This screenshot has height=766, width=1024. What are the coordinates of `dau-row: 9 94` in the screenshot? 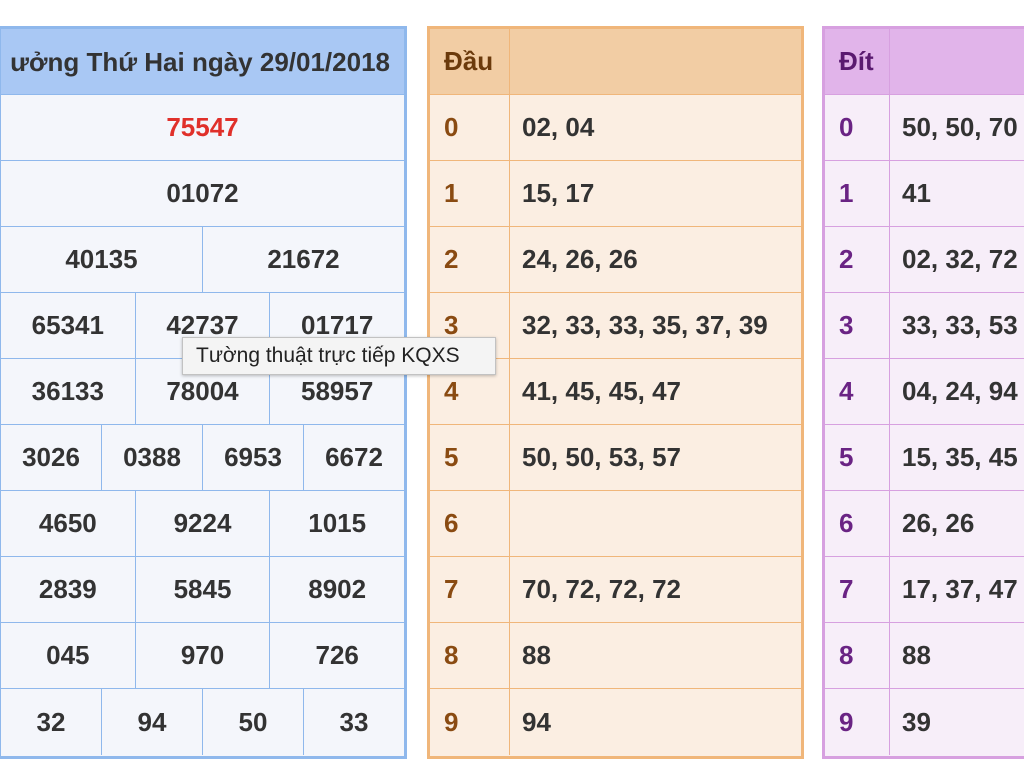 It's located at (615, 722).